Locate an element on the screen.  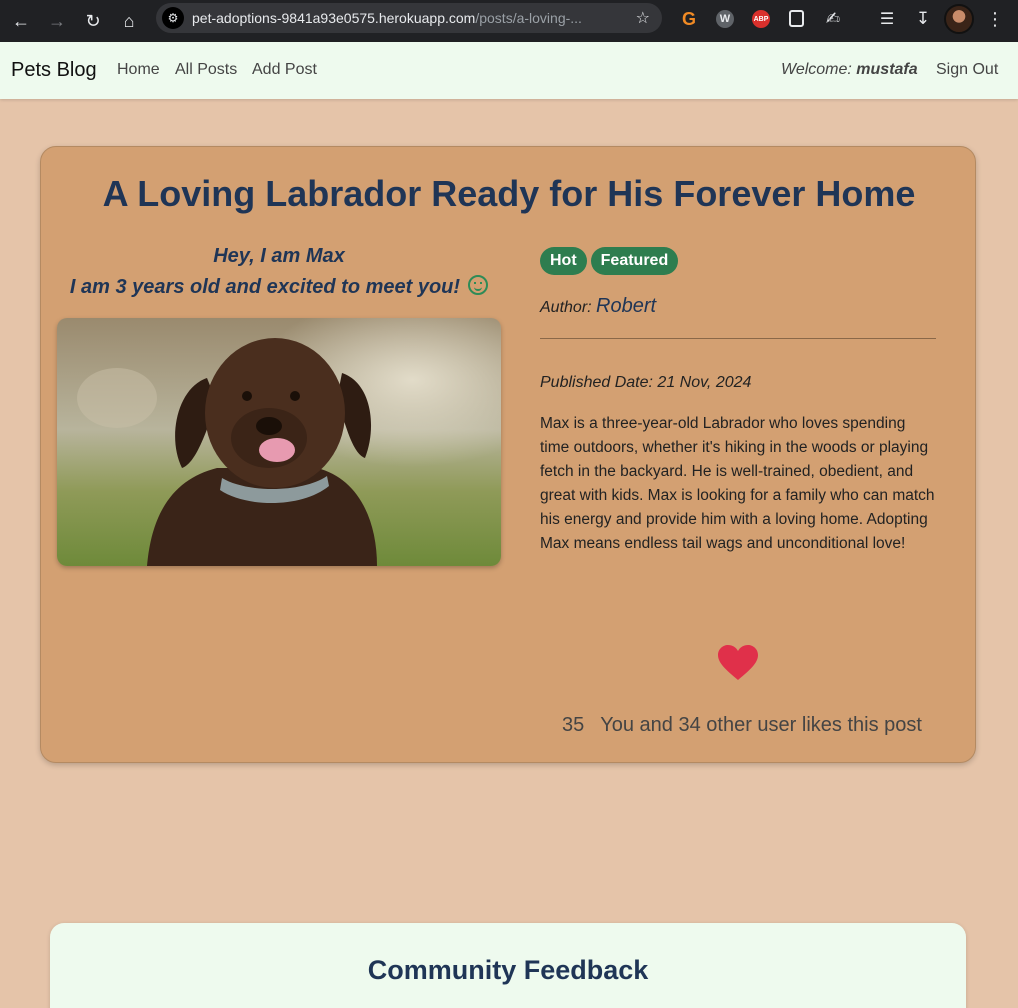
post-author: Author: Robert is located at coordinates (598, 306).